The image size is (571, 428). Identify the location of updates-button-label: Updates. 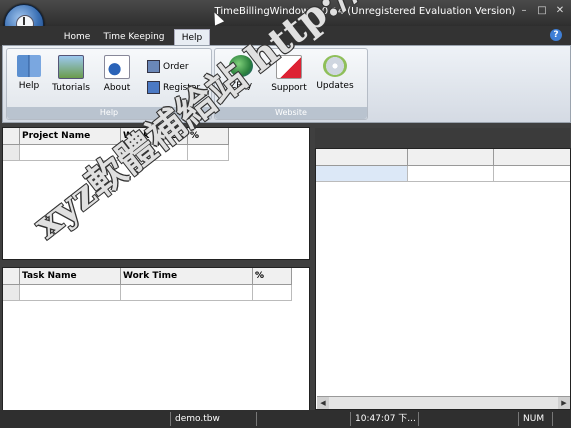
(335, 86).